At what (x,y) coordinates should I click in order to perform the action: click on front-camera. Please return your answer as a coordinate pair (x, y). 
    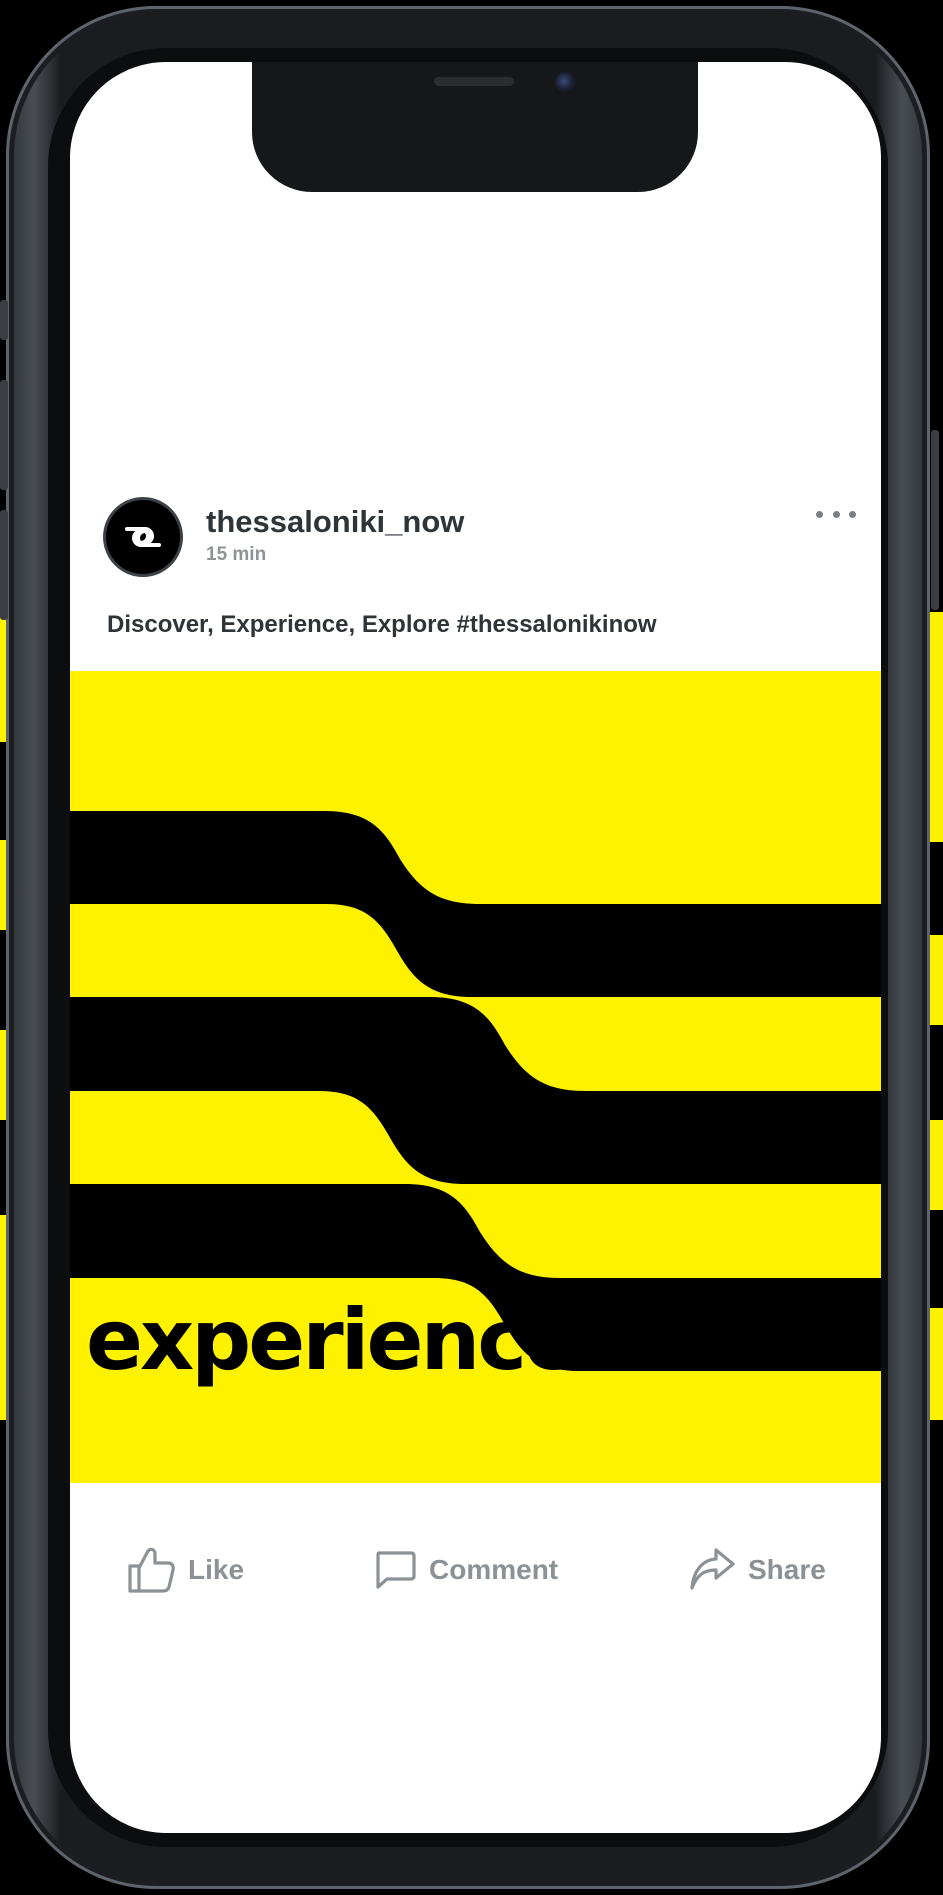
    Looking at the image, I should click on (565, 82).